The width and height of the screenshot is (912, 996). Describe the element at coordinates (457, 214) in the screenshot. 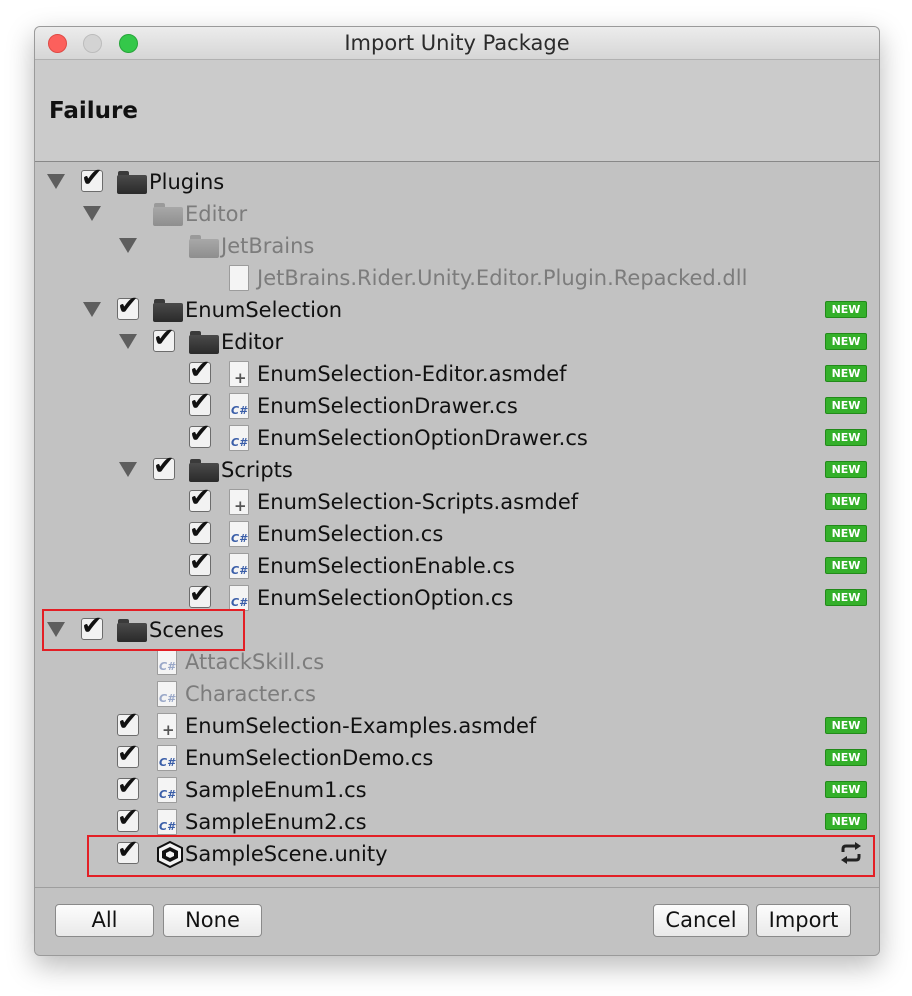

I see `tree-row: Editor` at that location.